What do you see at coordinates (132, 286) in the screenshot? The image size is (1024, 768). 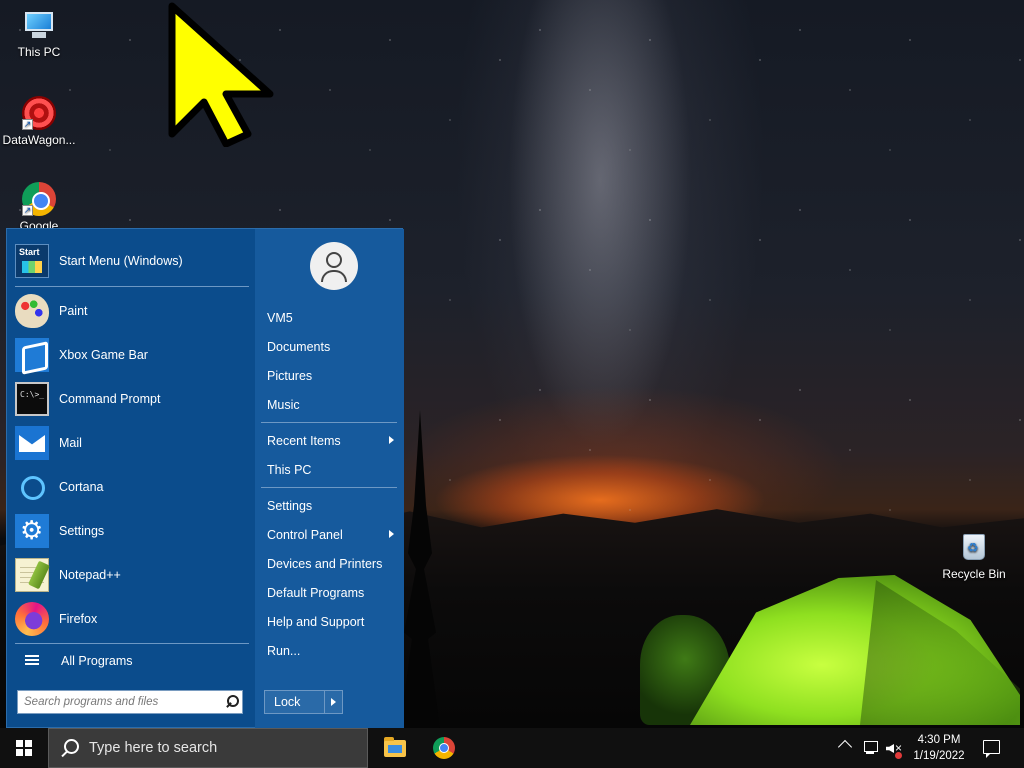 I see `programs-divider` at bounding box center [132, 286].